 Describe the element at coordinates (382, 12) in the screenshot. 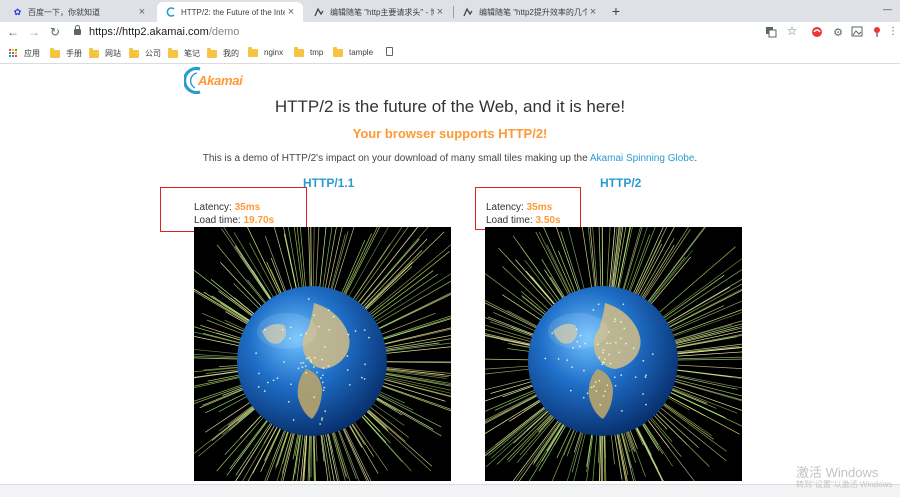

I see `tab-title: 编辑随笔 "http主要请求头" - 博` at that location.